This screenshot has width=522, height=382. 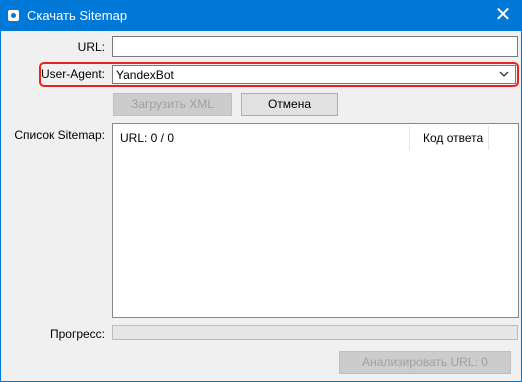 What do you see at coordinates (91, 47) in the screenshot?
I see `url-label: URL:` at bounding box center [91, 47].